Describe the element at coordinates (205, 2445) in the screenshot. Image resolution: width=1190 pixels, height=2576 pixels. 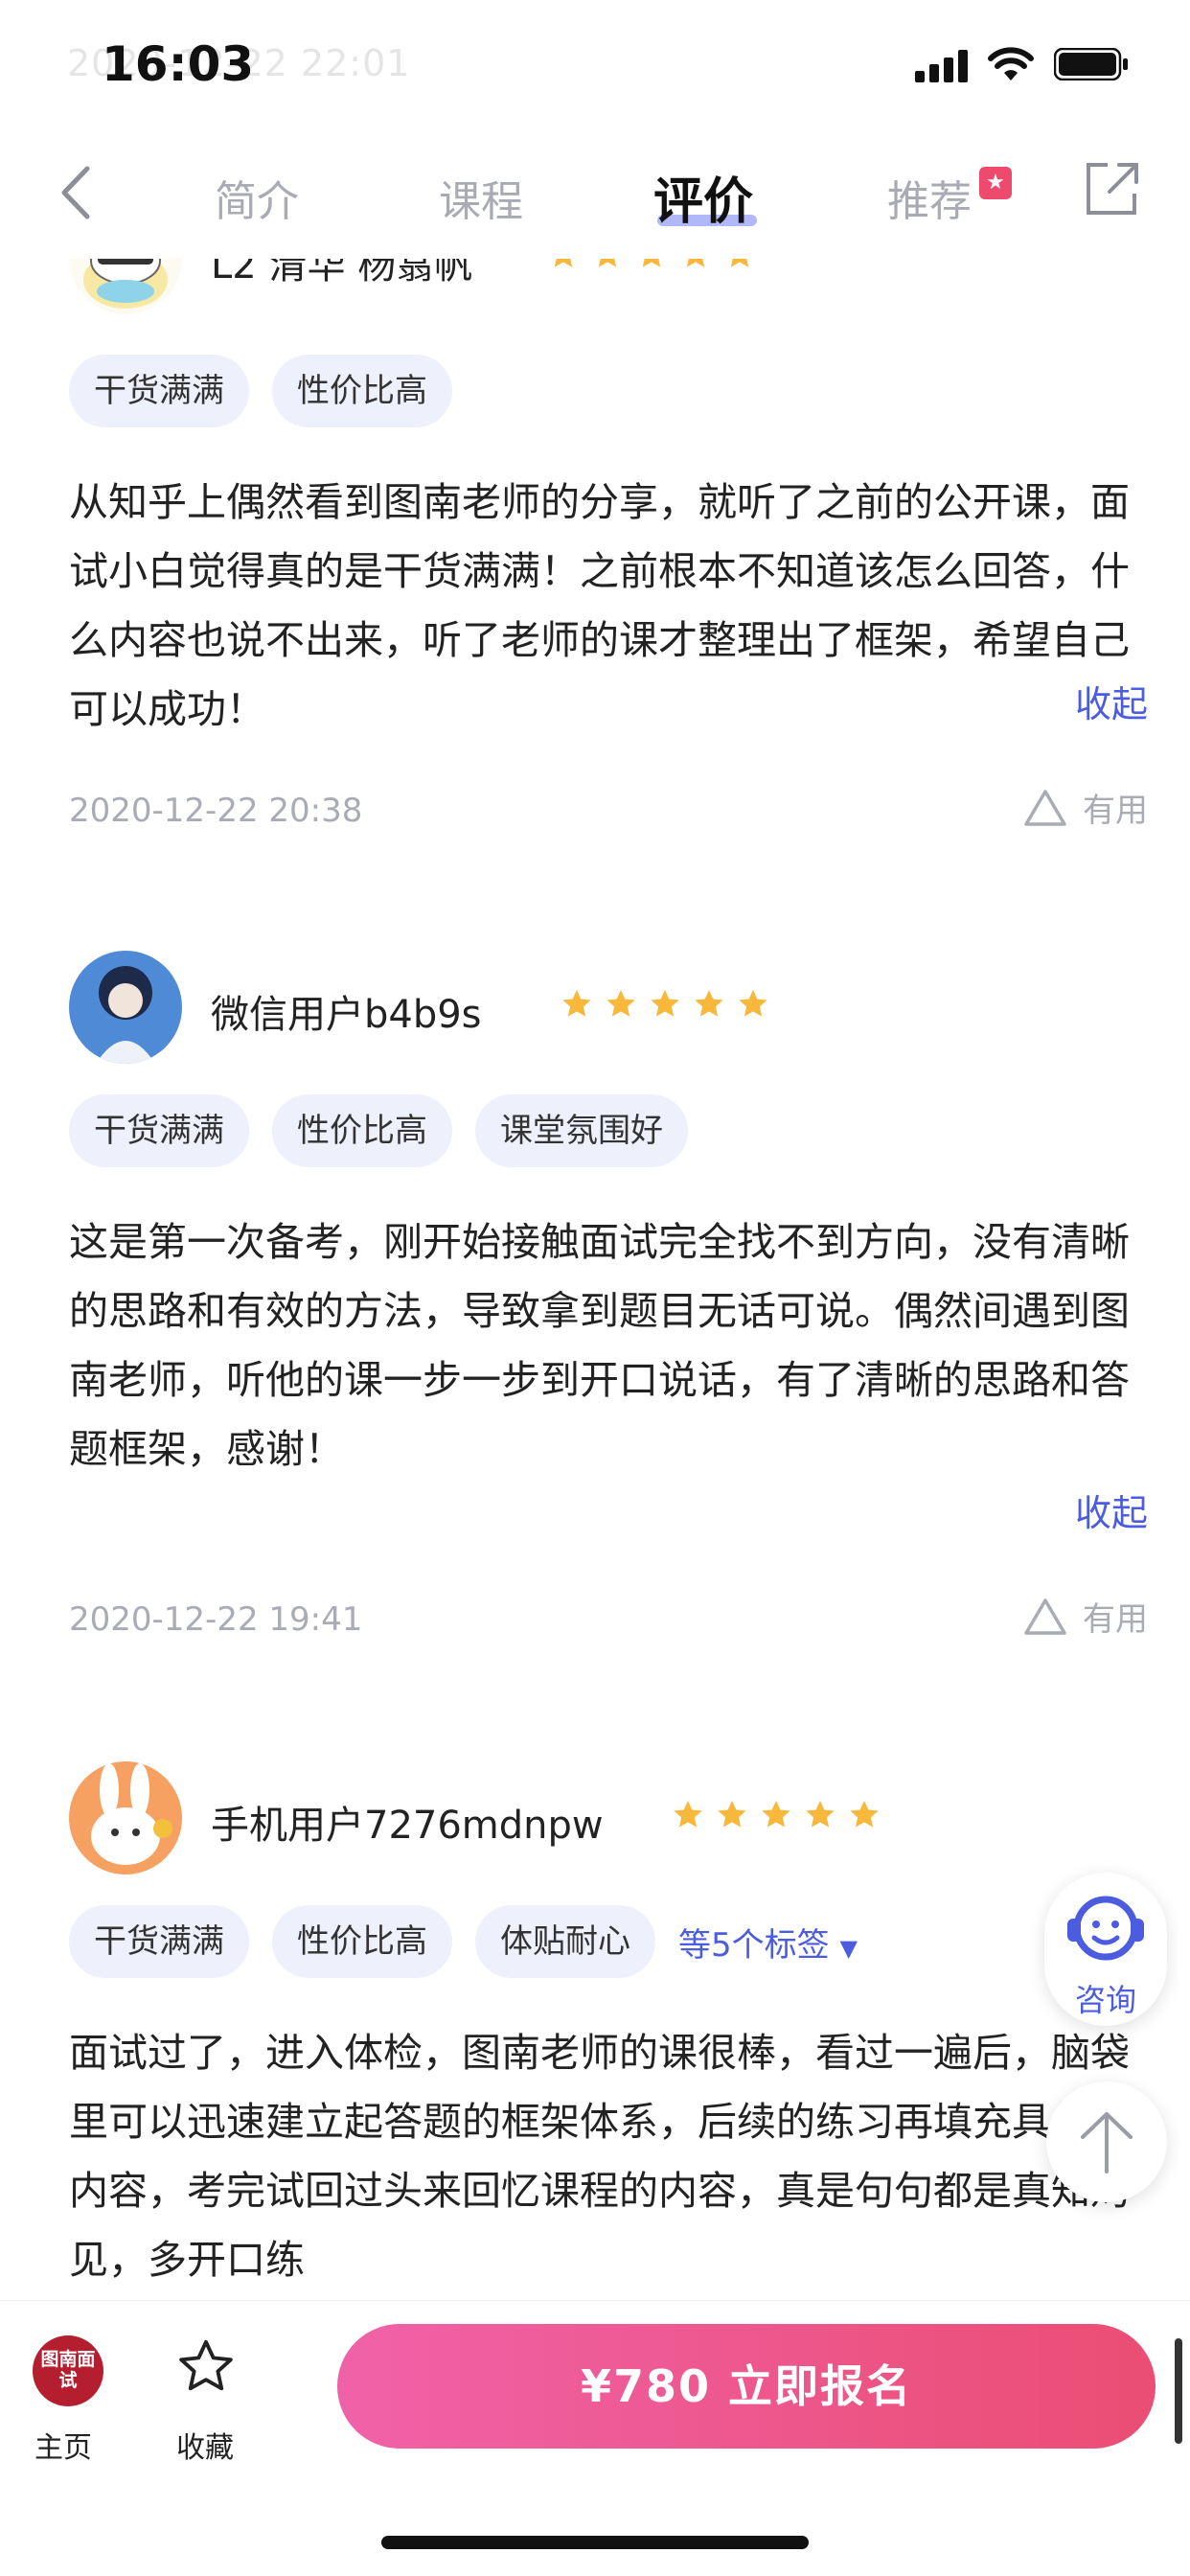
I see `favorite-label: 收藏` at that location.